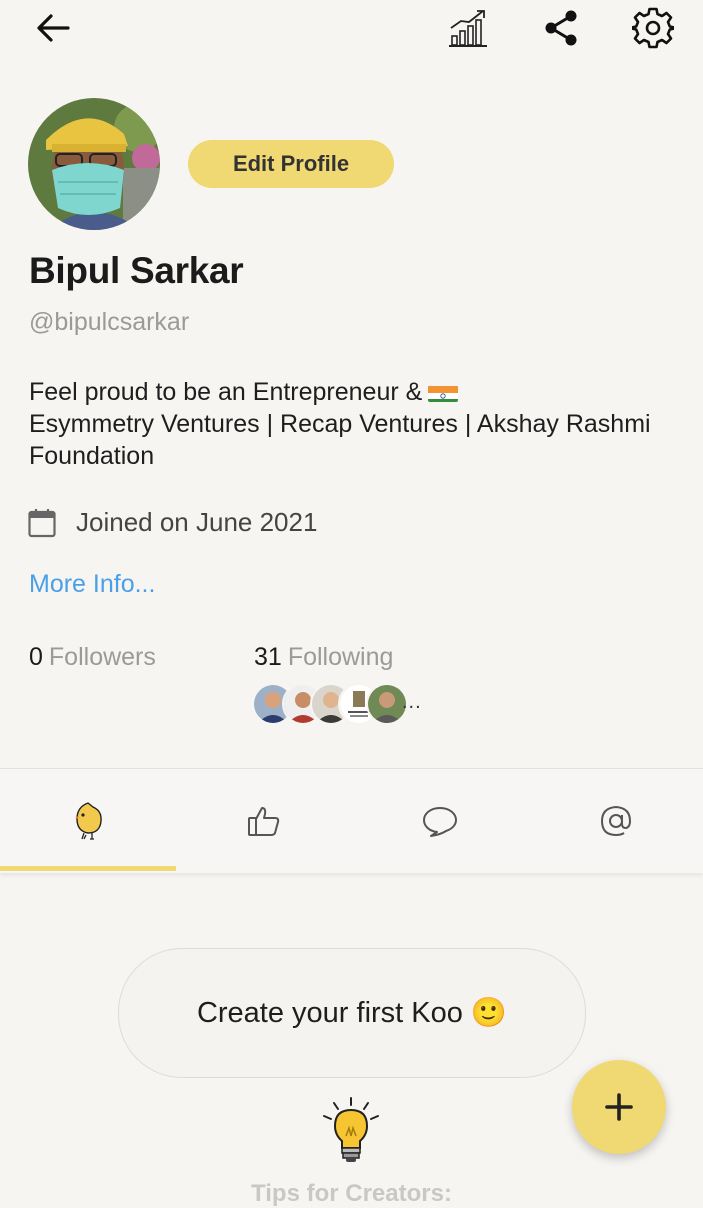 This screenshot has width=703, height=1208. I want to click on joined-date: Joined on June 2021, so click(197, 522).